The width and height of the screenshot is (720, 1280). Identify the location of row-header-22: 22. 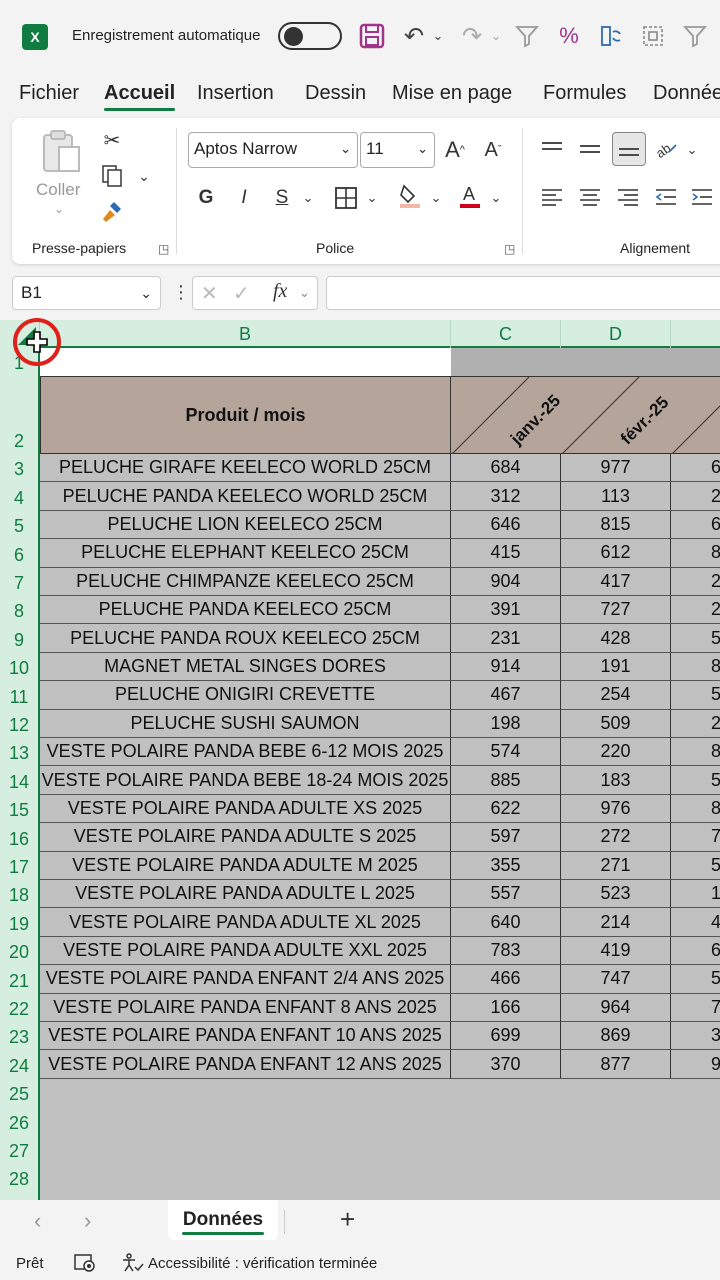
(19, 1008).